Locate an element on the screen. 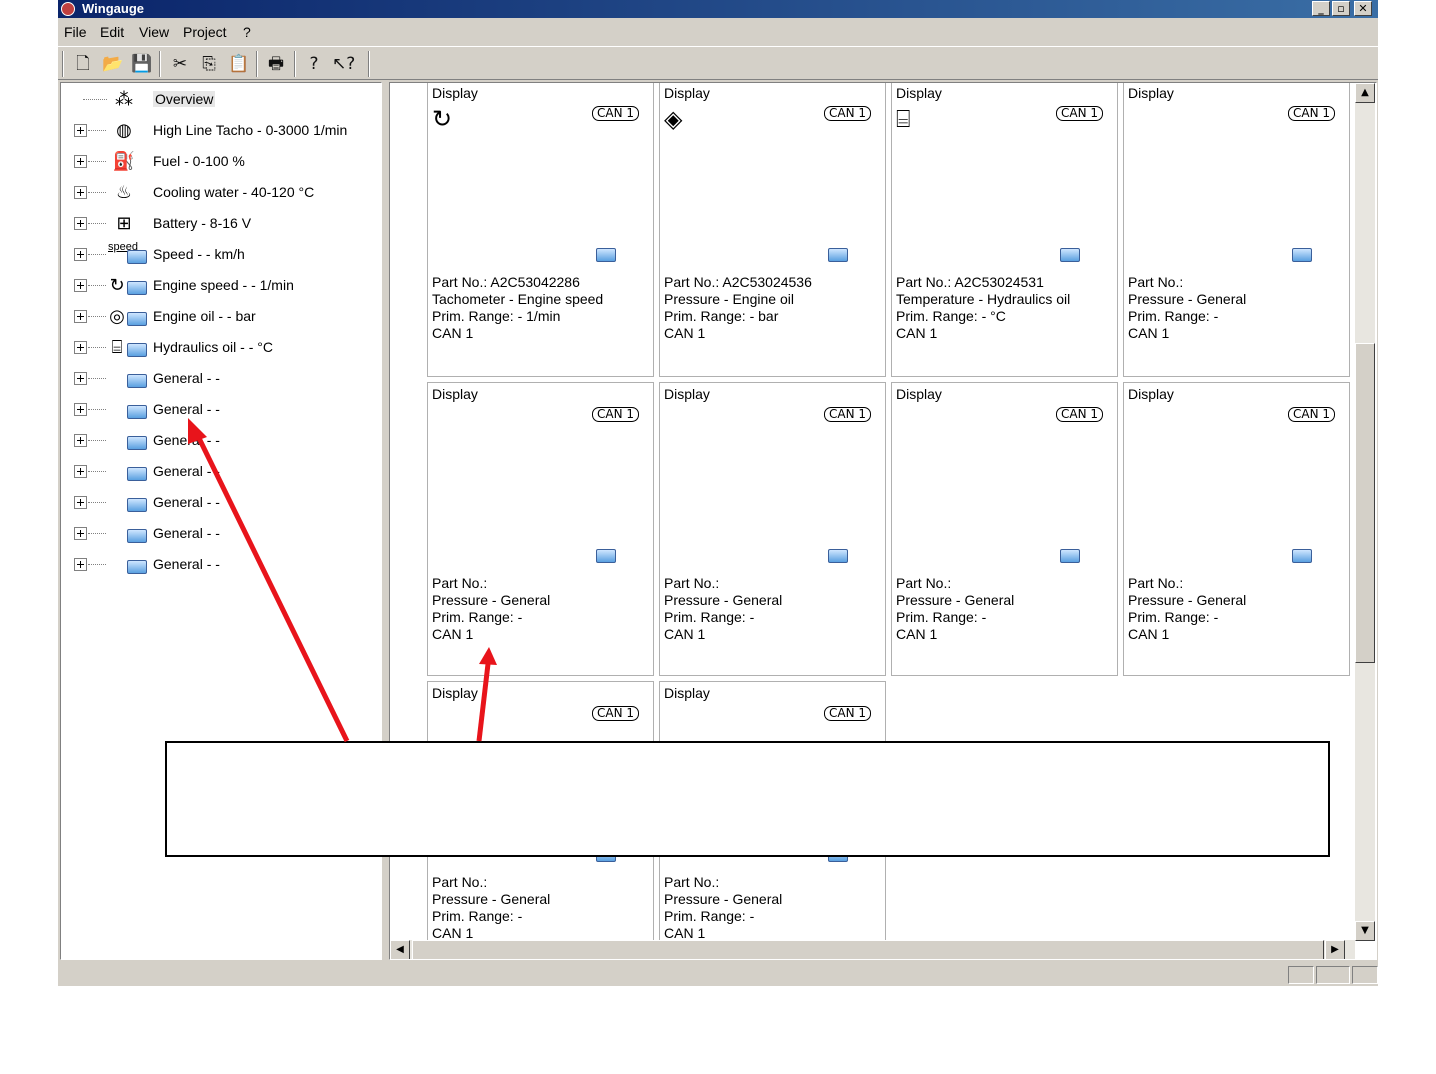 This screenshot has height=1074, width=1436. scroll-down-button: ▼ is located at coordinates (1365, 931).